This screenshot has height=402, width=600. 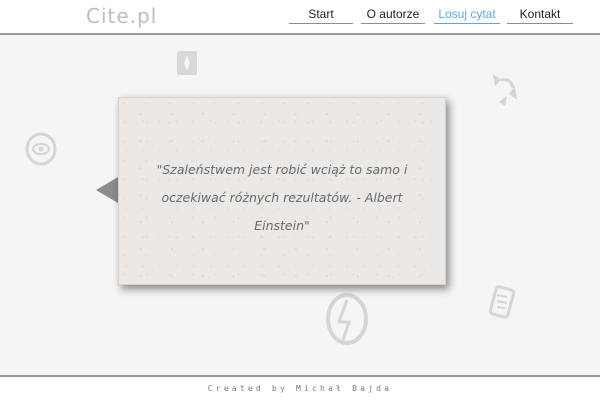 I want to click on footer-credit: Created by Michał Bajda, so click(x=300, y=388).